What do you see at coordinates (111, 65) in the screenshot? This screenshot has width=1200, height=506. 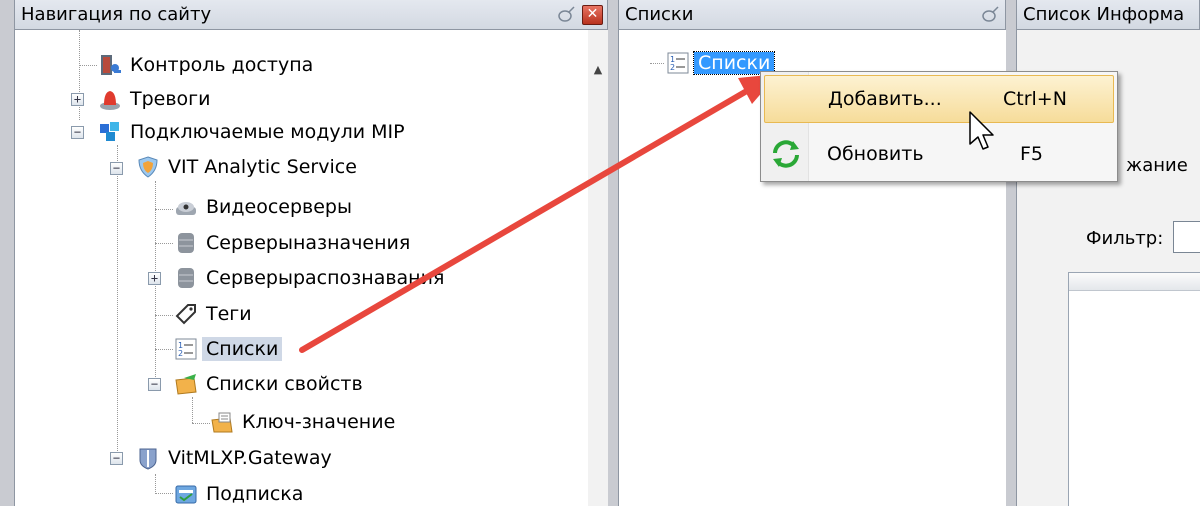 I see `access-control-icon` at bounding box center [111, 65].